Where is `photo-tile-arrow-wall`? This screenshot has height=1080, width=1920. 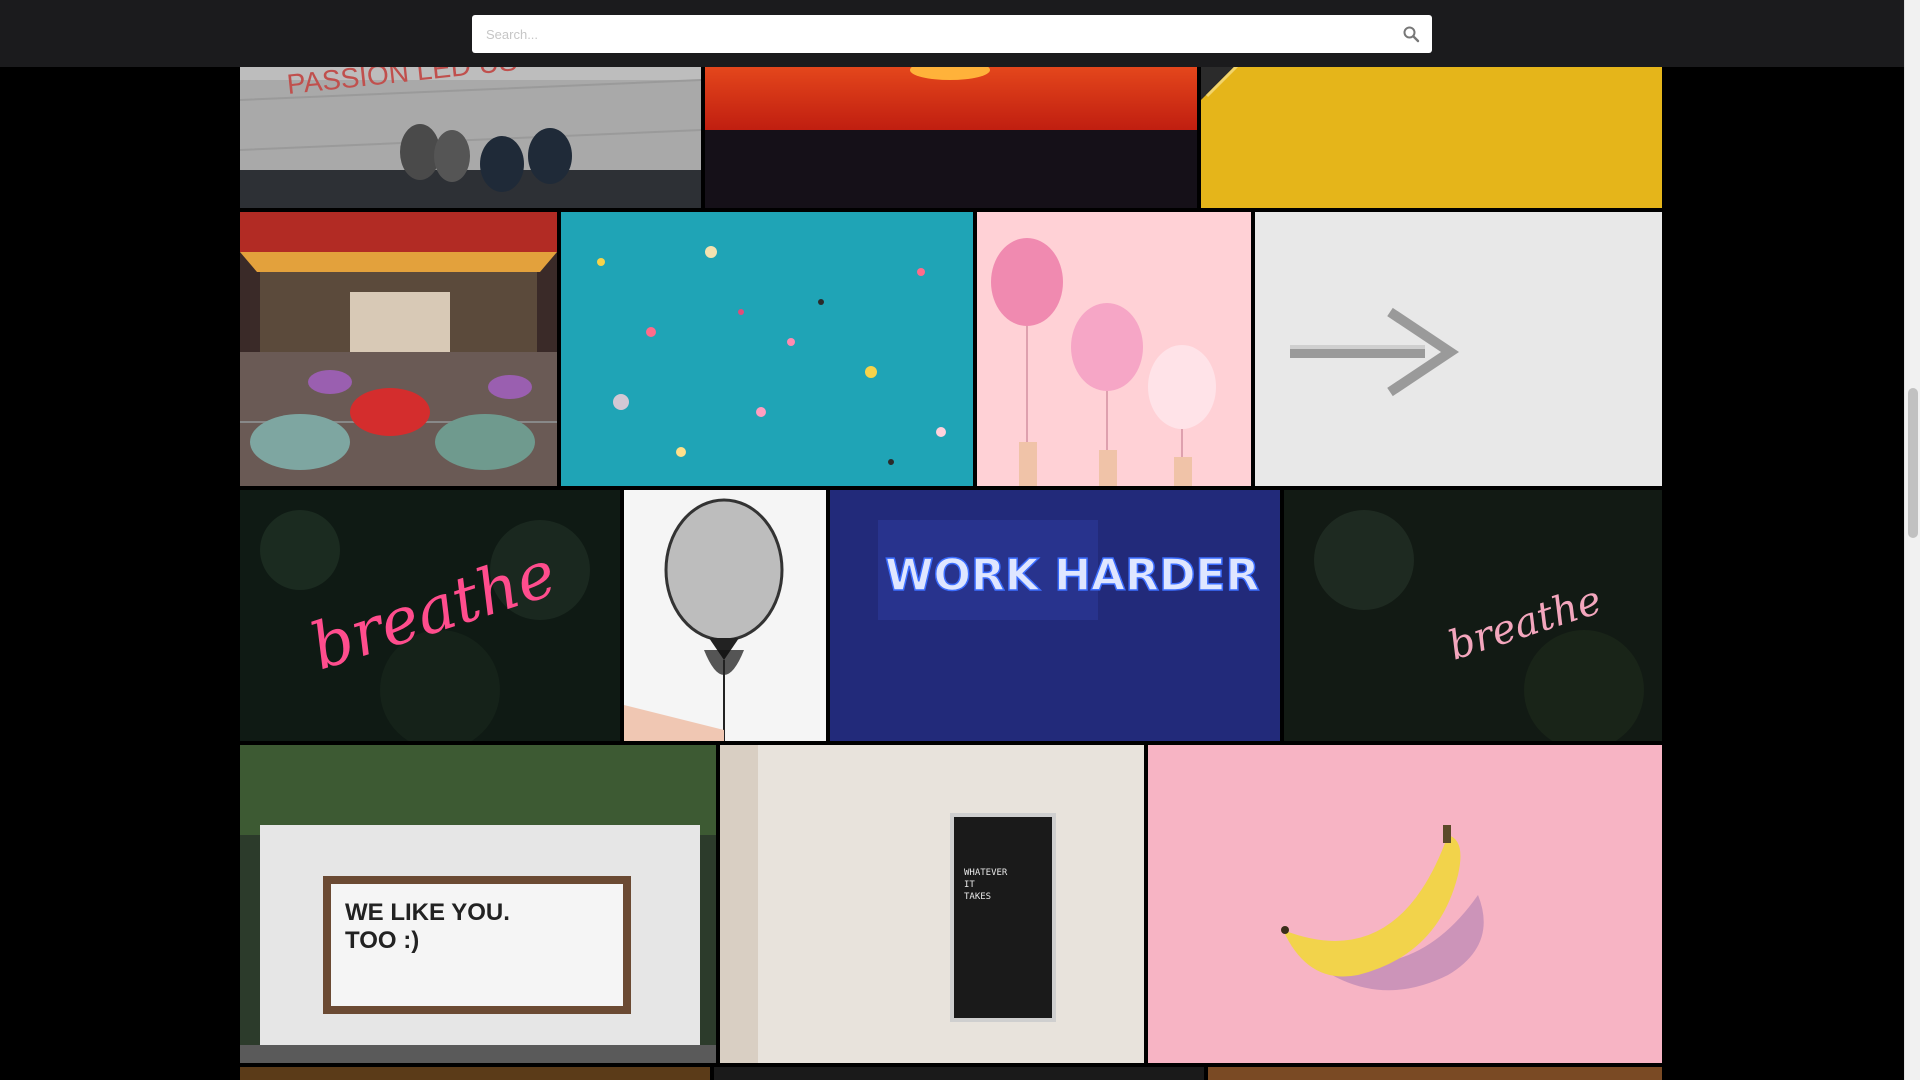 photo-tile-arrow-wall is located at coordinates (1458, 349).